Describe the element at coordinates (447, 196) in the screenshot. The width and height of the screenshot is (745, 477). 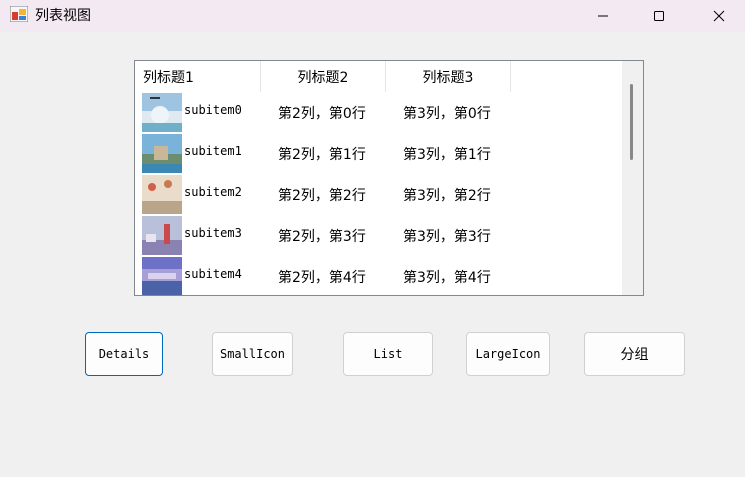
I see `item-col3: 第3列，第2行` at that location.